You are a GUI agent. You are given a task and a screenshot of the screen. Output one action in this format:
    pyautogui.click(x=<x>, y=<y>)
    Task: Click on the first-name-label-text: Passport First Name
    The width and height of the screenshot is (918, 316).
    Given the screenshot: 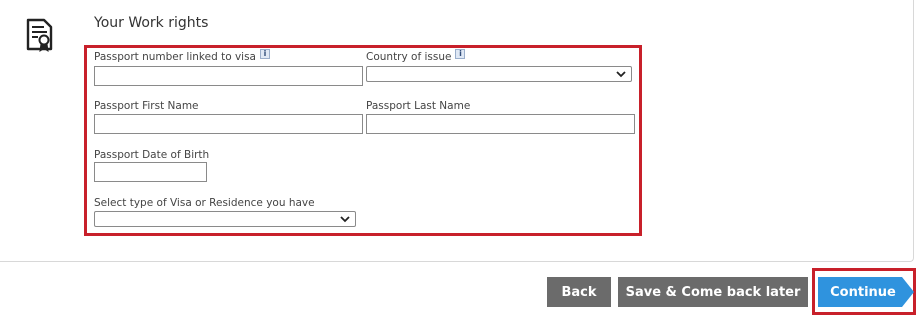 What is the action you would take?
    pyautogui.click(x=146, y=106)
    